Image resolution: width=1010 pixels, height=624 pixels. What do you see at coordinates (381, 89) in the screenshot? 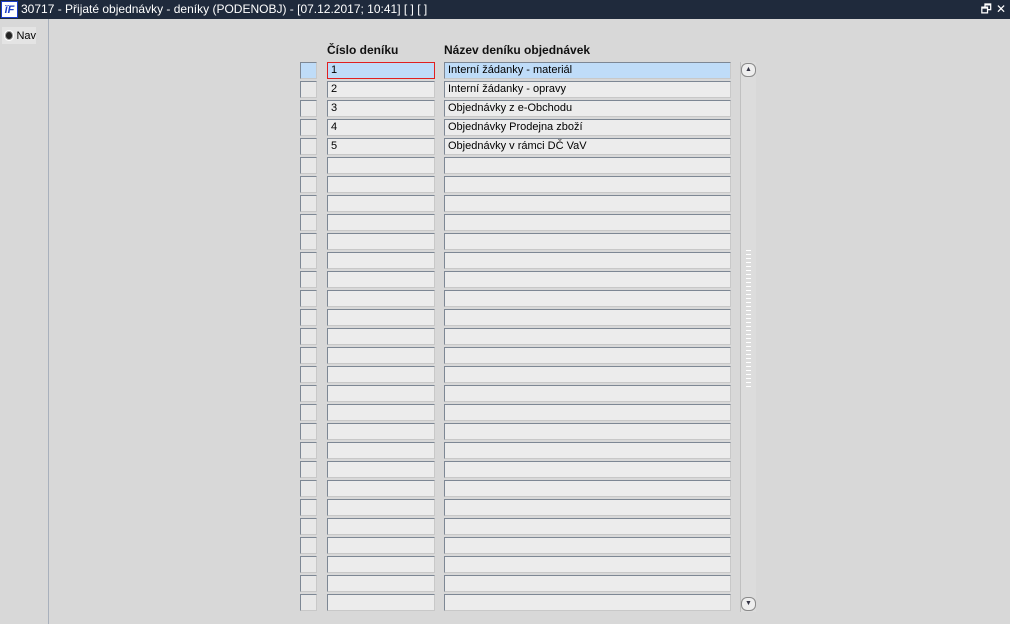
I see `journal-number-field: 2` at bounding box center [381, 89].